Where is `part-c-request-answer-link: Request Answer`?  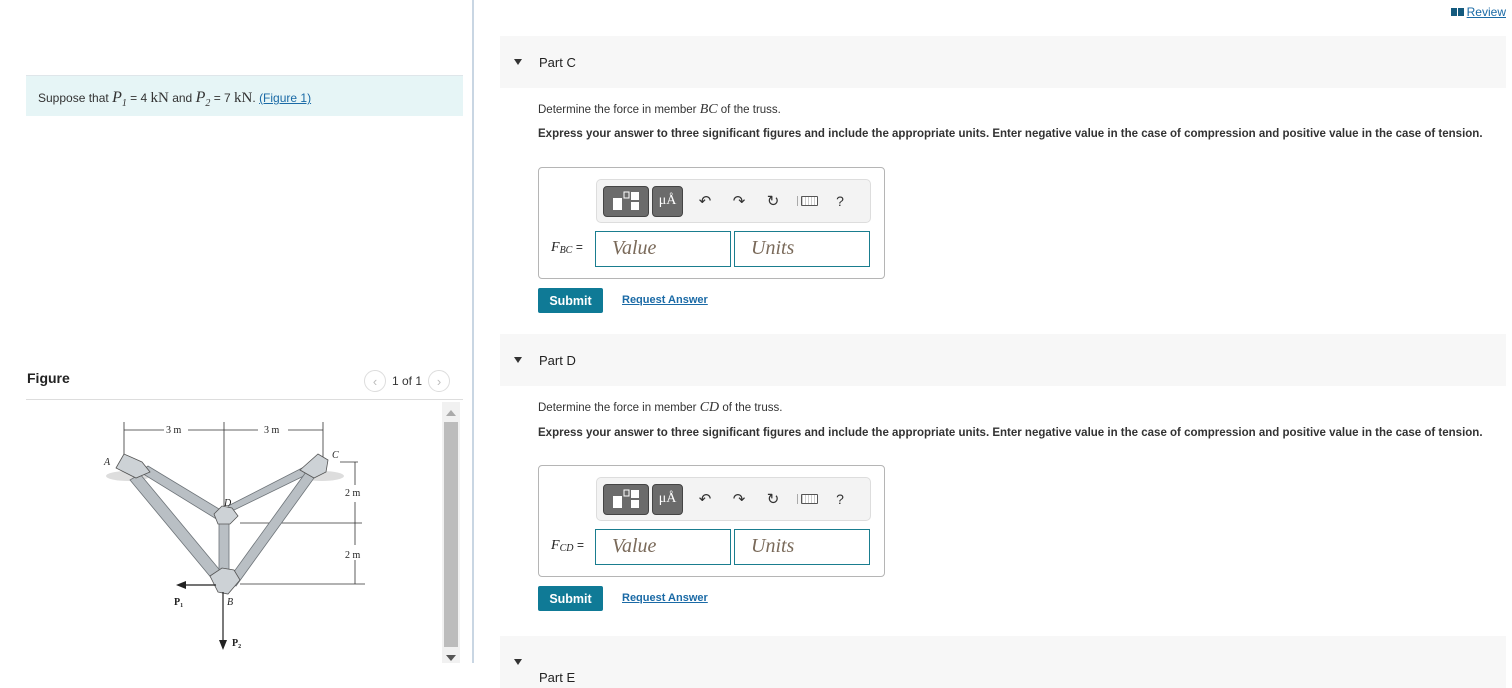
part-c-request-answer-link: Request Answer is located at coordinates (665, 300).